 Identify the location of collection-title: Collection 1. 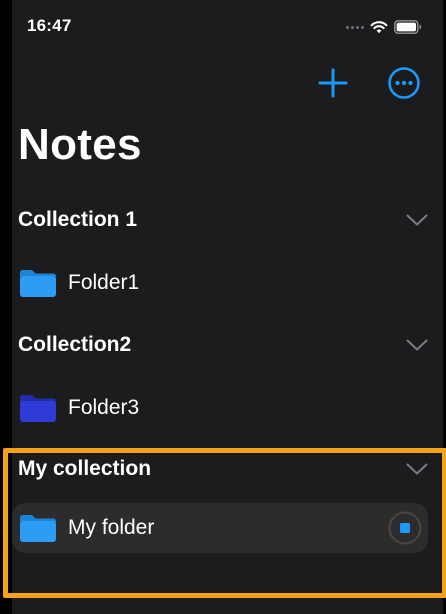
(78, 219).